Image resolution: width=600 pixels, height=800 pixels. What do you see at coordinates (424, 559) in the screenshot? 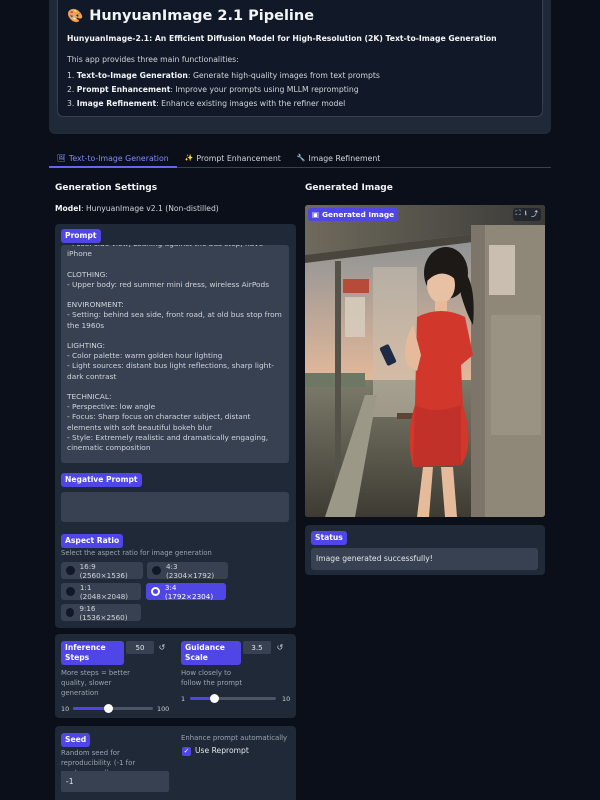
I see `status-textbox: Image generated successfully!` at bounding box center [424, 559].